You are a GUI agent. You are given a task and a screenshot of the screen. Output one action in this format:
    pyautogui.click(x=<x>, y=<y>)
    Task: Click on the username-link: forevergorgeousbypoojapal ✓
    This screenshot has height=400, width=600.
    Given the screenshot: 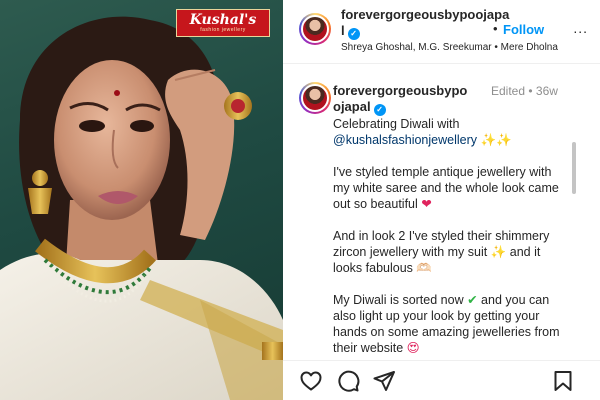 What is the action you would take?
    pyautogui.click(x=426, y=23)
    